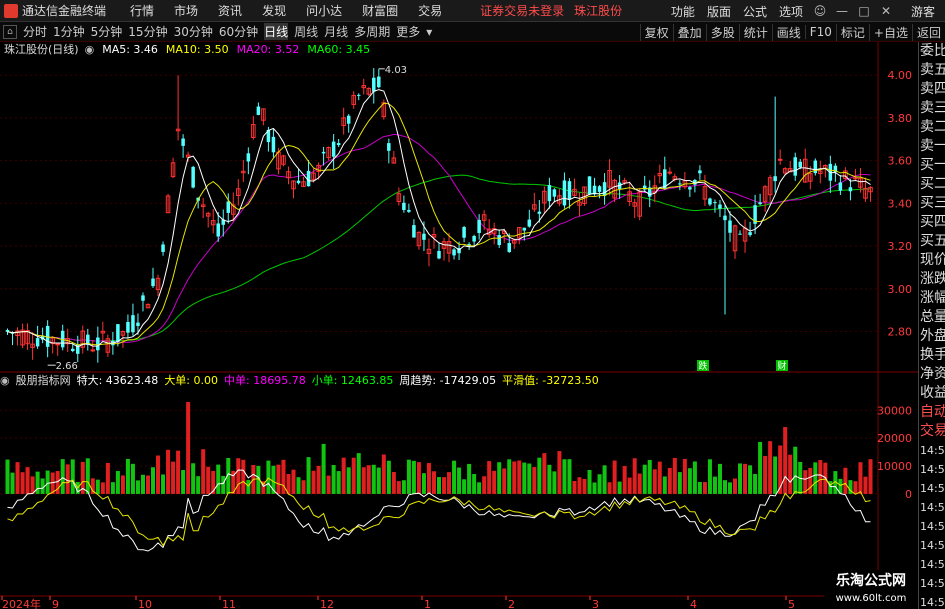 The width and height of the screenshot is (945, 609). What do you see at coordinates (755, 32) in the screenshot?
I see `stats-button: 统计` at bounding box center [755, 32].